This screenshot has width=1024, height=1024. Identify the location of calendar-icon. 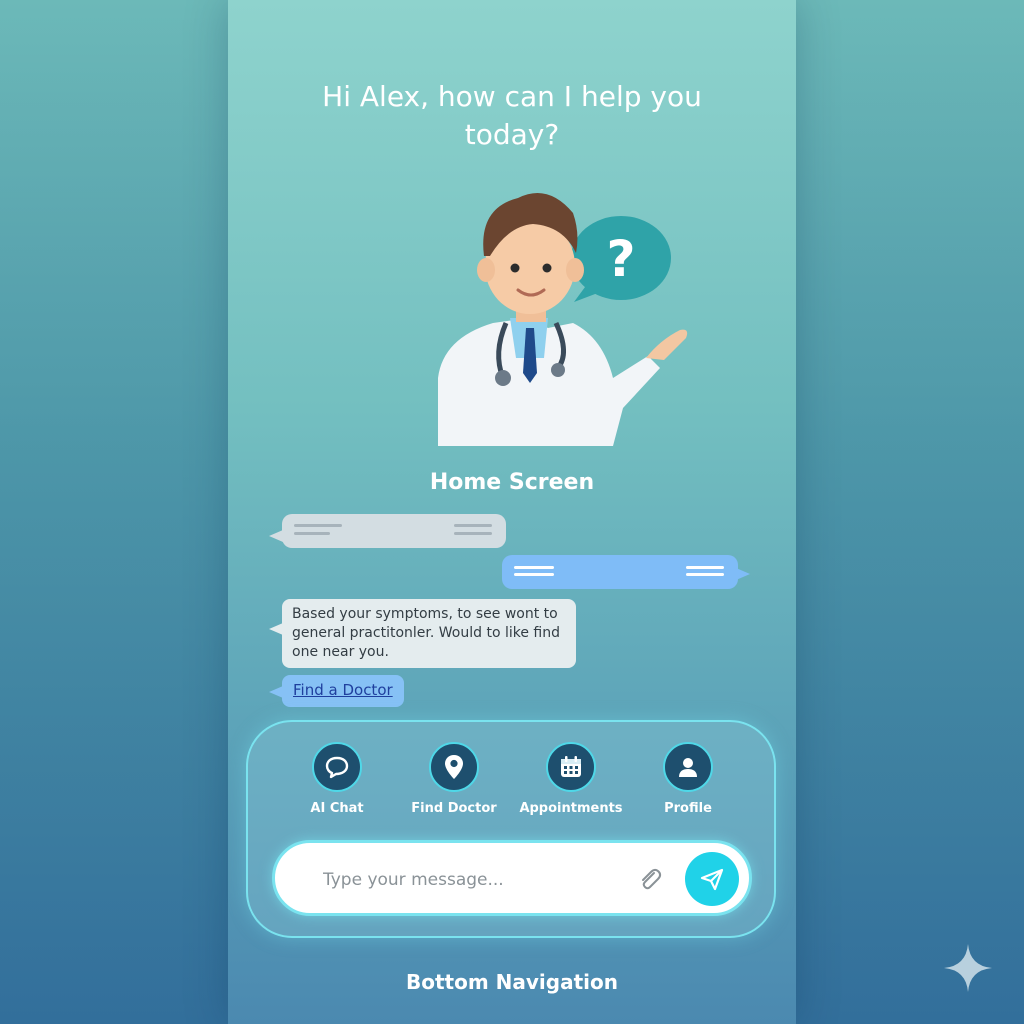
(571, 767).